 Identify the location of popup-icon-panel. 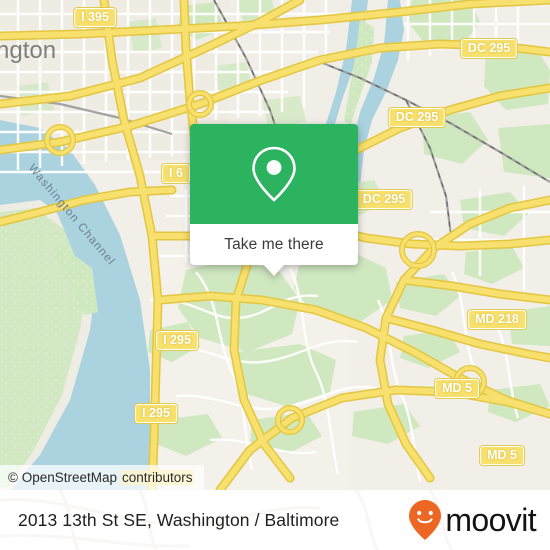
(274, 174).